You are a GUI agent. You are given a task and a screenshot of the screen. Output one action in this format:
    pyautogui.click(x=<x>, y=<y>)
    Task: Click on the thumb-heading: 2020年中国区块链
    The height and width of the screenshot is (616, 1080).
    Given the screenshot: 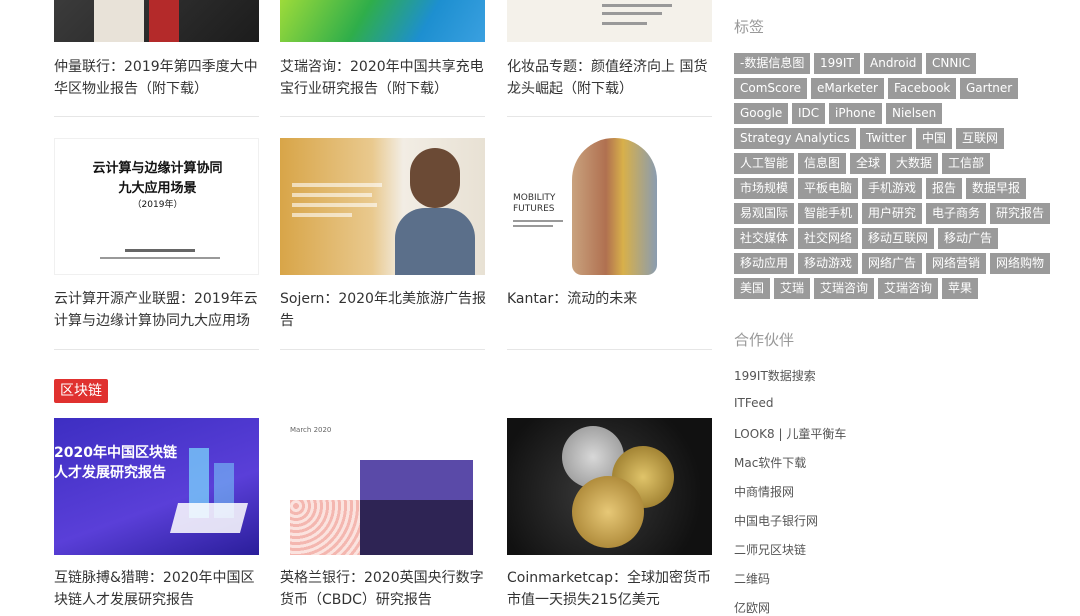 What is the action you would take?
    pyautogui.click(x=115, y=453)
    